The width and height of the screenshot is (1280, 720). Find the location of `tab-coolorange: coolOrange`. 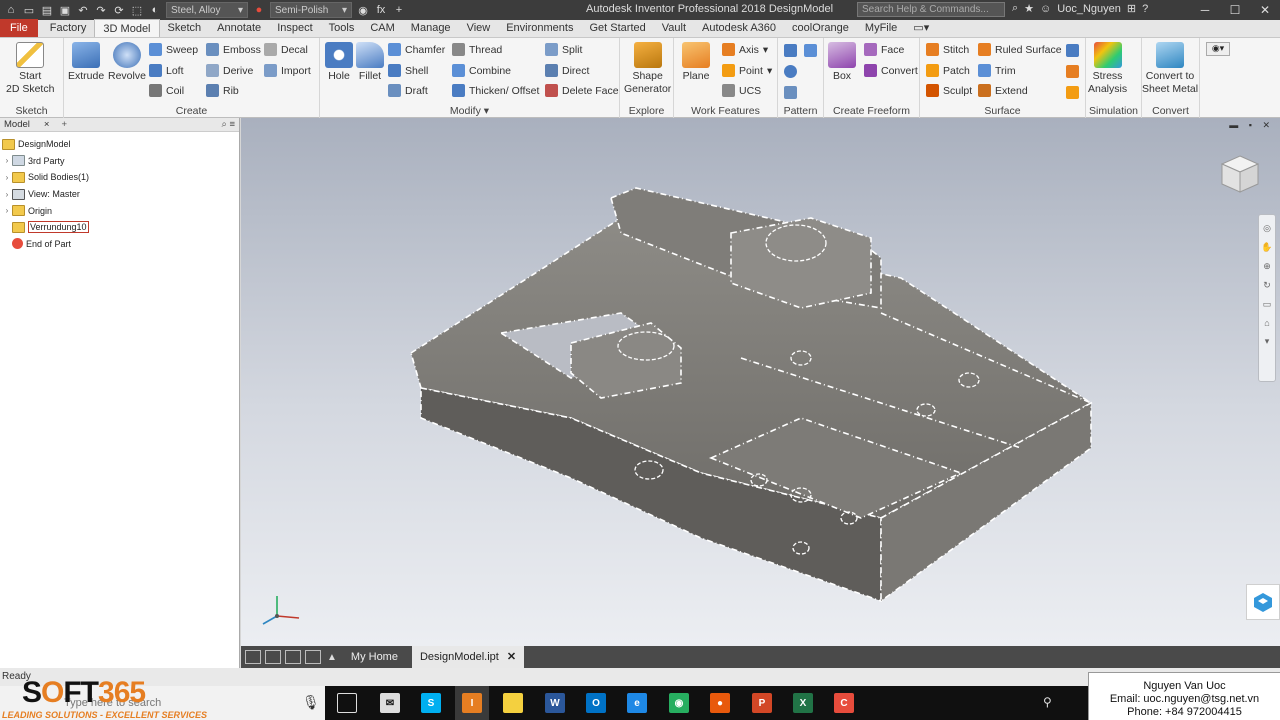

tab-coolorange: coolOrange is located at coordinates (820, 28).